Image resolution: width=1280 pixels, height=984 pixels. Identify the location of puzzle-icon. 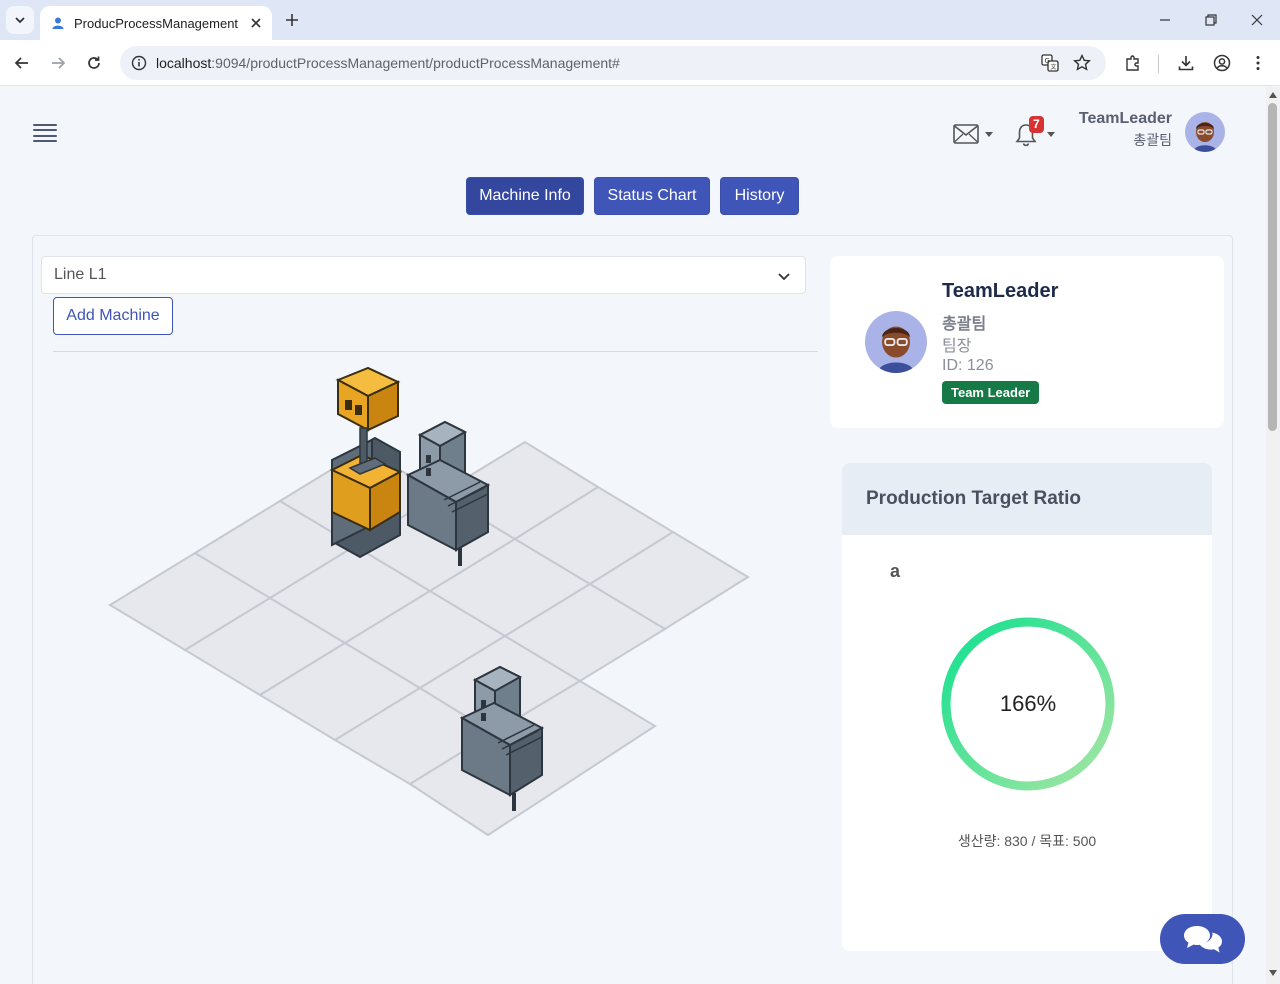
(1132, 63).